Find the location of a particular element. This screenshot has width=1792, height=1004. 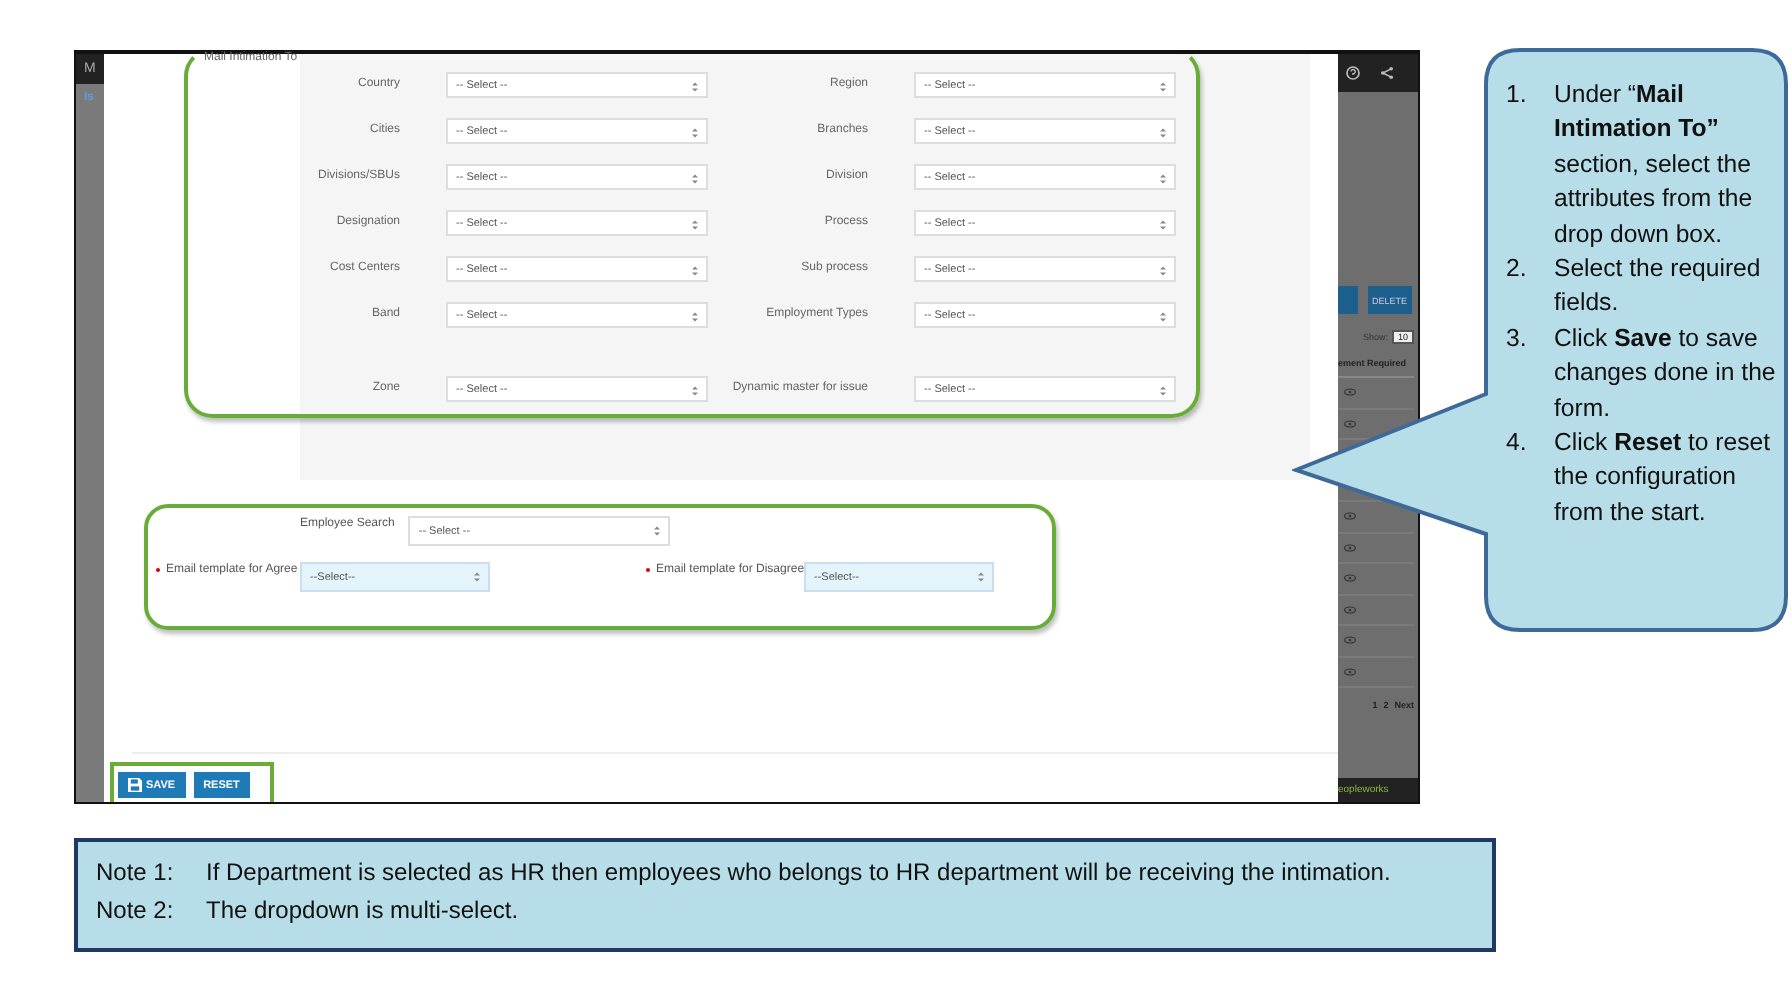

step-number: 1. is located at coordinates (1517, 95).